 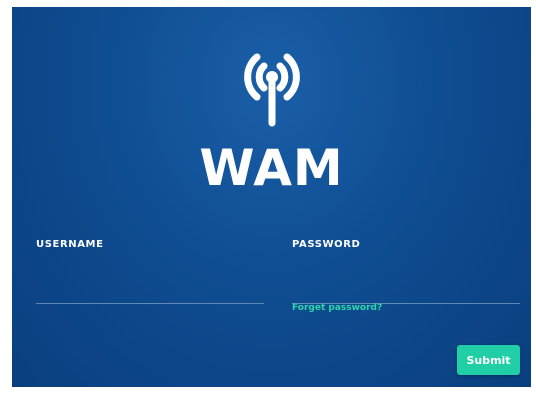 I want to click on password-input, so click(x=406, y=291).